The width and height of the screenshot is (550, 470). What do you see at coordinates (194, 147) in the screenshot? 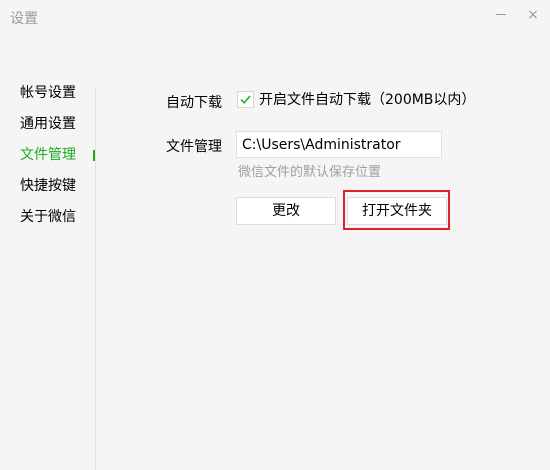
I see `file-management-label: 文件管理` at bounding box center [194, 147].